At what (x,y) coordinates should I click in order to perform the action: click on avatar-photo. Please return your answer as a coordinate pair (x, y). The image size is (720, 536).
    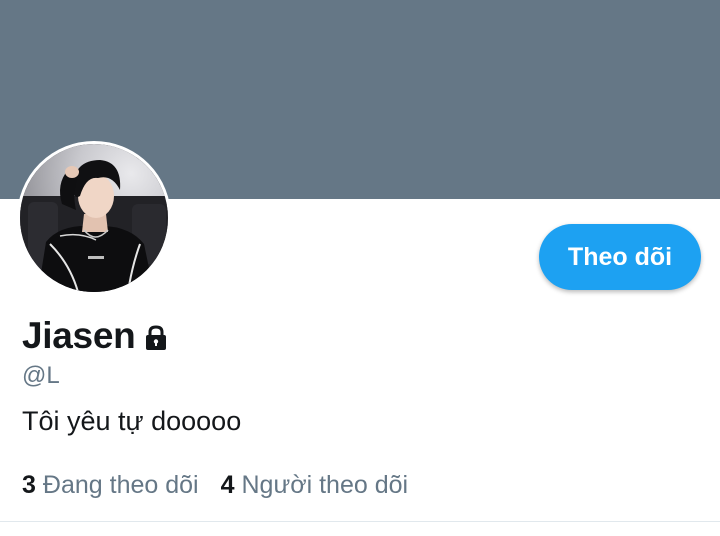
    Looking at the image, I should click on (94, 218).